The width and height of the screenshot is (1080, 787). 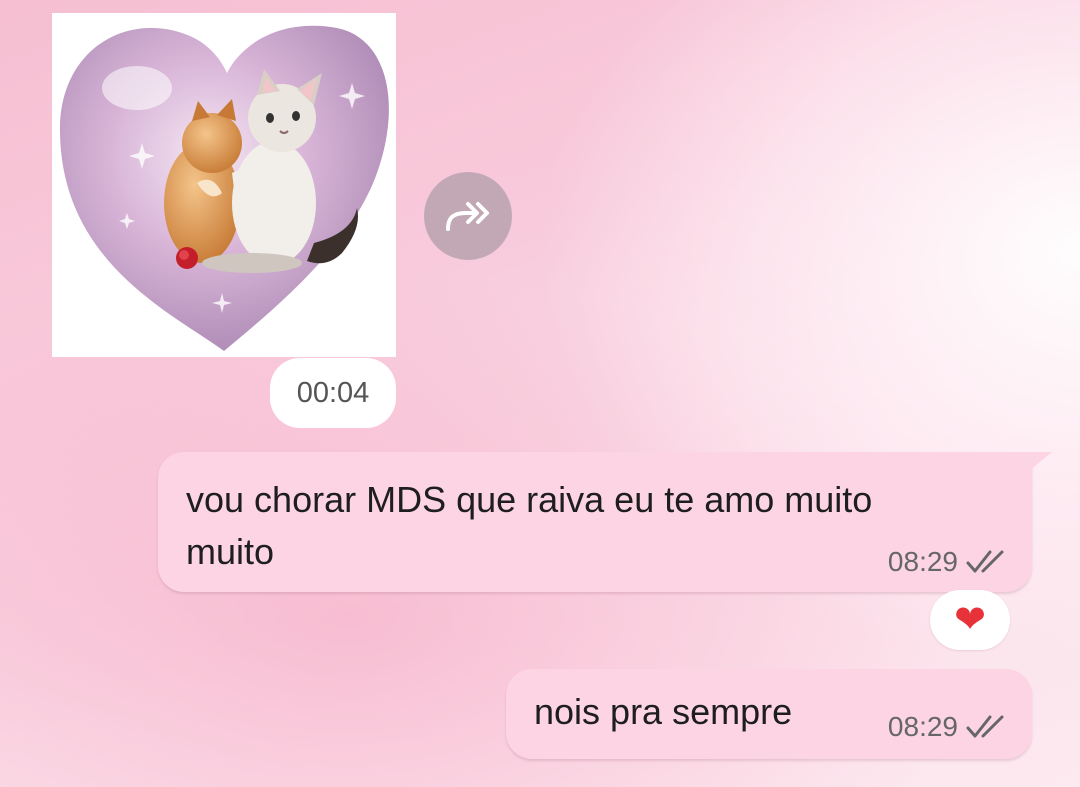 What do you see at coordinates (224, 188) in the screenshot?
I see `heart-cats-image` at bounding box center [224, 188].